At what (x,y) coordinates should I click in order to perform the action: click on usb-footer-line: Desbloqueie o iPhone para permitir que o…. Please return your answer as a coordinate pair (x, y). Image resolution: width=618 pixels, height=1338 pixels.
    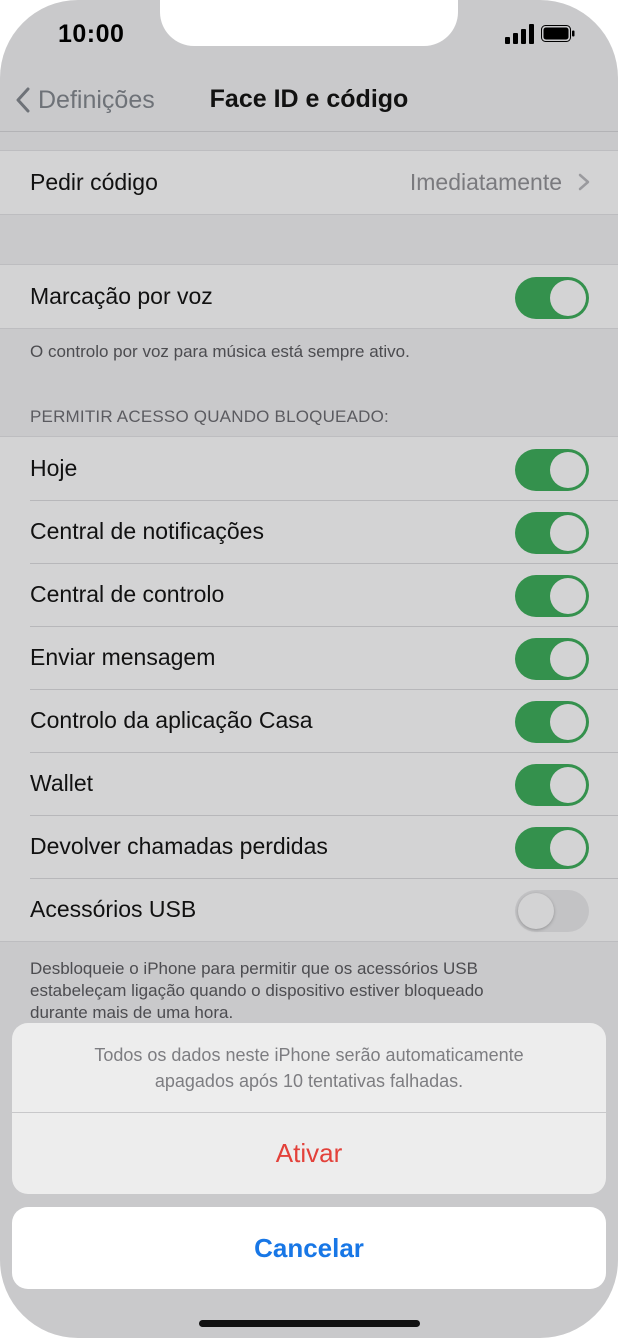
    Looking at the image, I should click on (254, 968).